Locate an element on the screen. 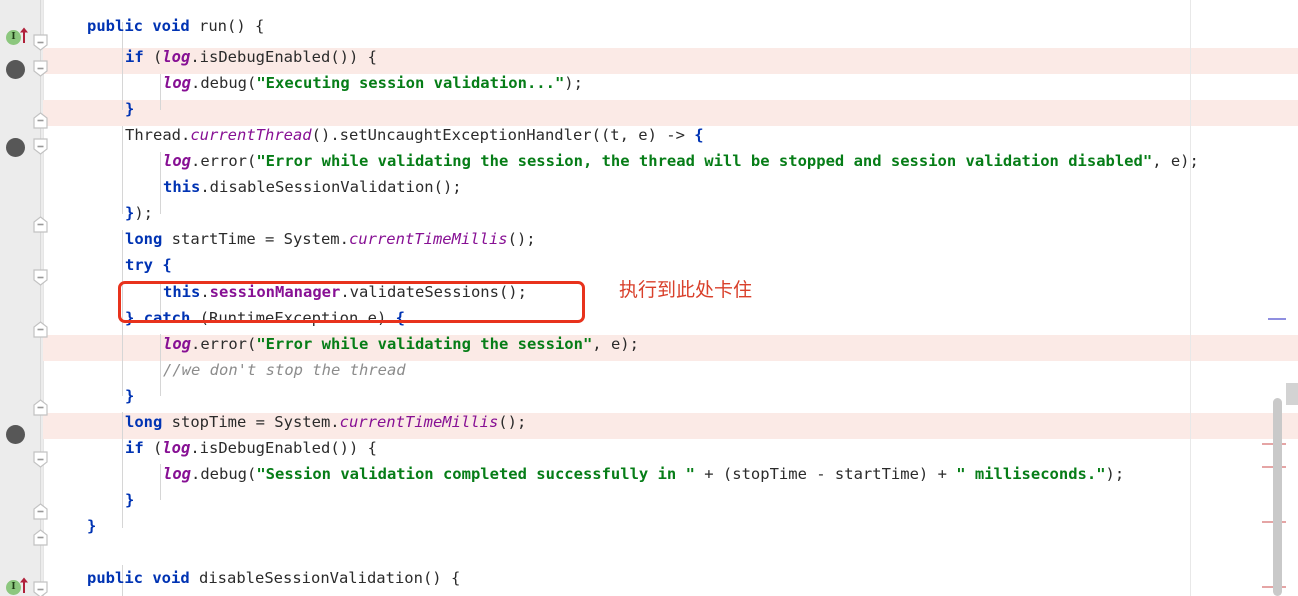 Image resolution: width=1298 pixels, height=596 pixels. code-token: startTime = System. is located at coordinates (255, 239).